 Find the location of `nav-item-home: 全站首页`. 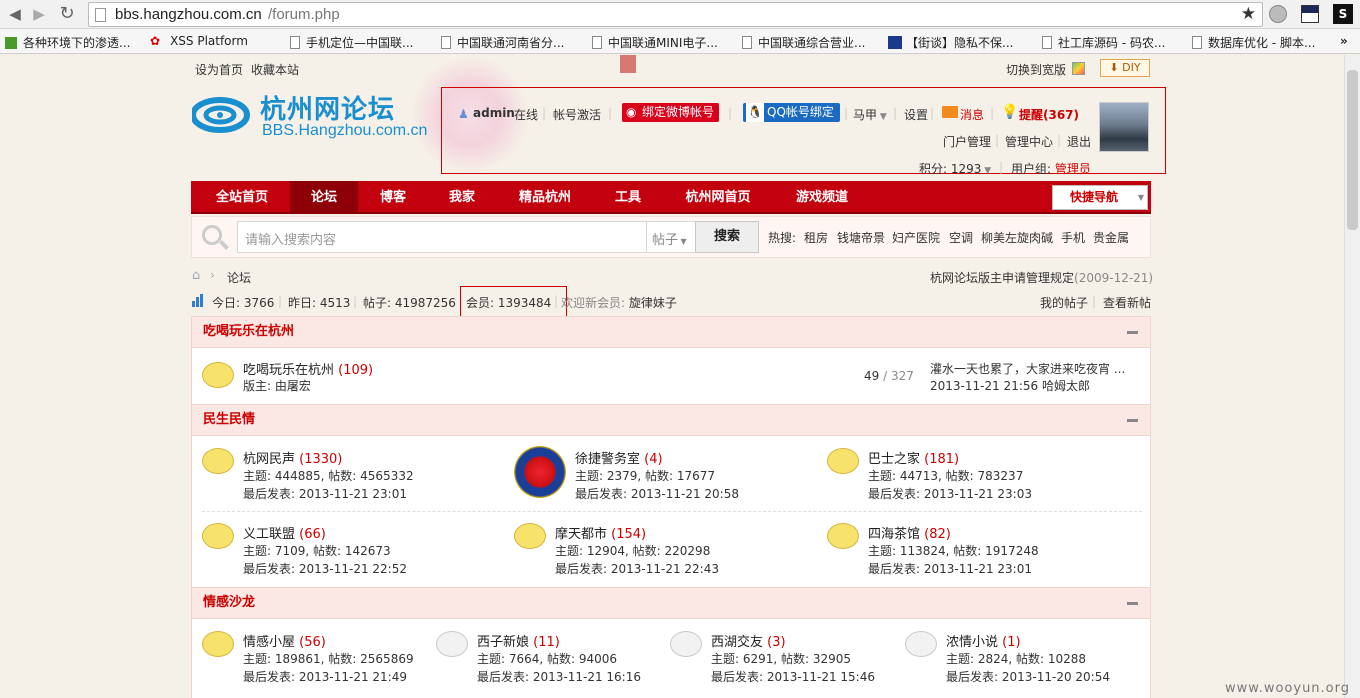

nav-item-home: 全站首页 is located at coordinates (242, 197).